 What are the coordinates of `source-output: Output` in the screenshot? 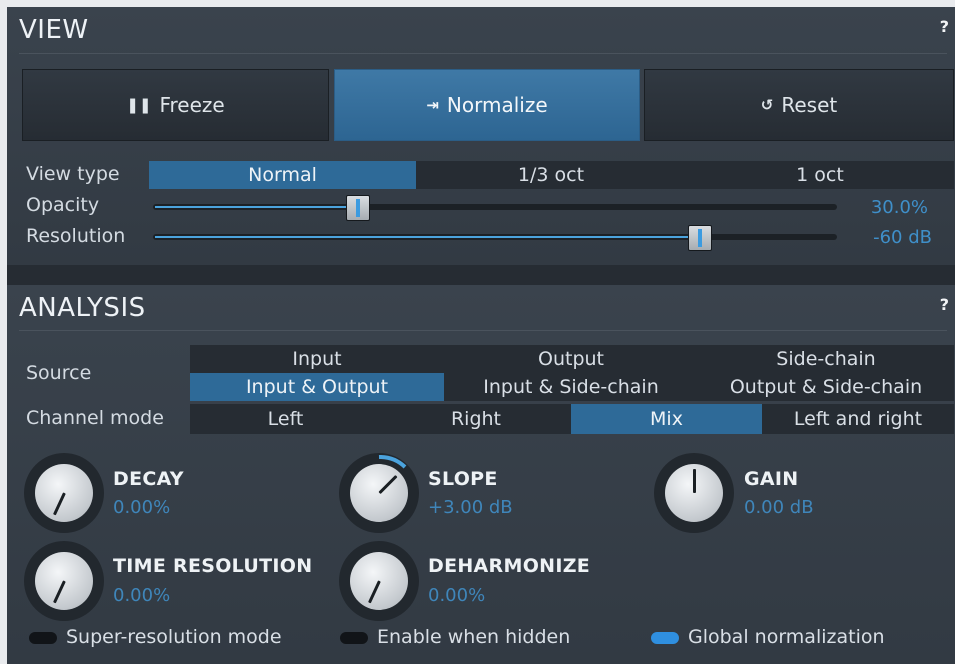 It's located at (571, 359).